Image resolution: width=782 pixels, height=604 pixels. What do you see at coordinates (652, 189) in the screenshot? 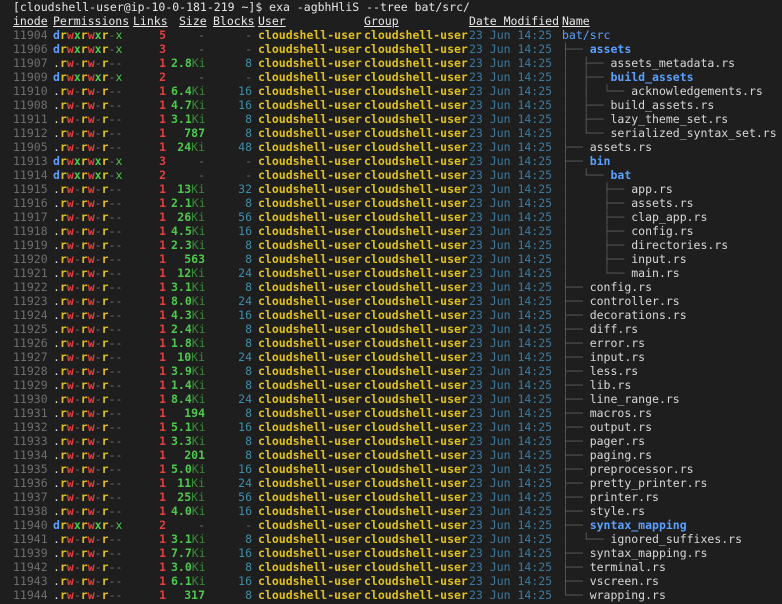
I see `file-name: app.rs` at bounding box center [652, 189].